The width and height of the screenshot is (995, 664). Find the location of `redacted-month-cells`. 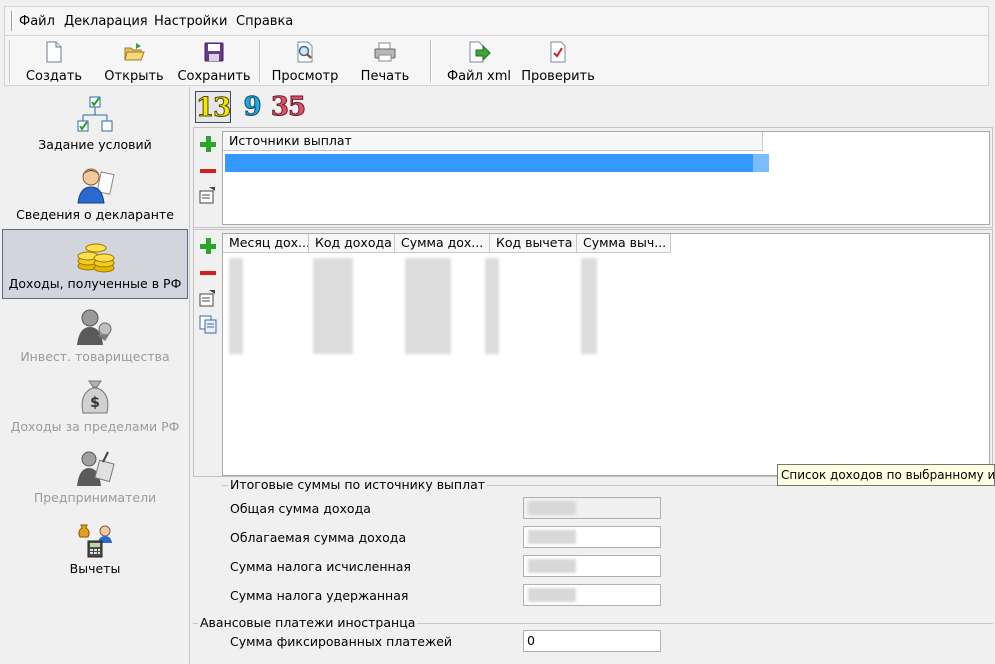

redacted-month-cells is located at coordinates (236, 306).